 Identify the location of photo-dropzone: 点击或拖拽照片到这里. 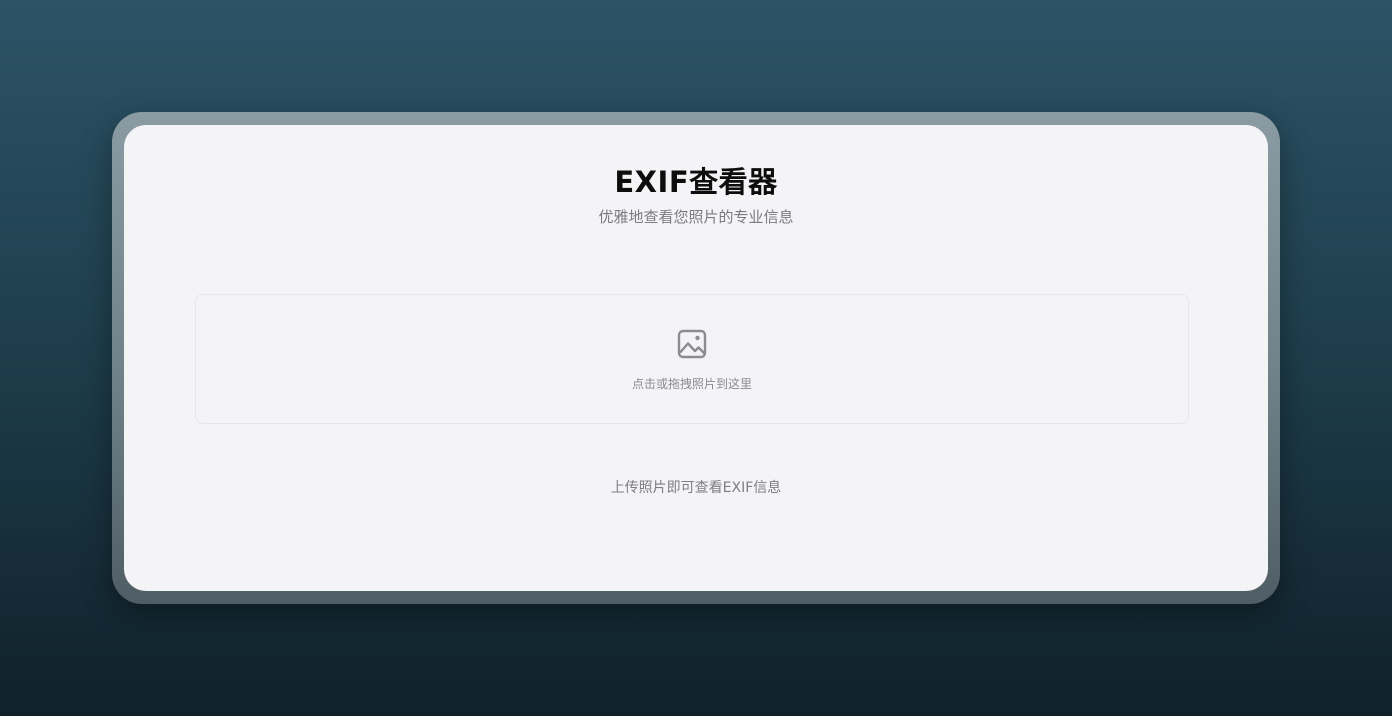
(692, 359).